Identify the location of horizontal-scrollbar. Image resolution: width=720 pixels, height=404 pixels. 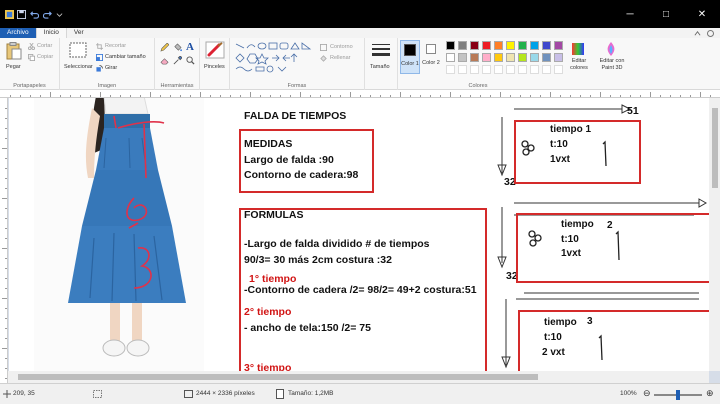
(358, 377).